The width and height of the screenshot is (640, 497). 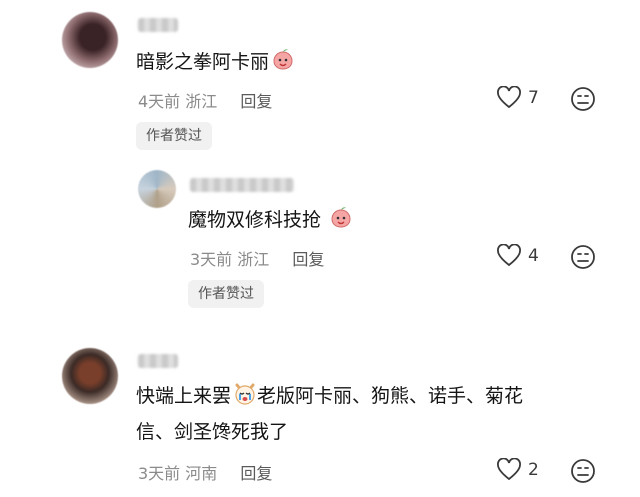 I want to click on like-button: 7, so click(x=517, y=98).